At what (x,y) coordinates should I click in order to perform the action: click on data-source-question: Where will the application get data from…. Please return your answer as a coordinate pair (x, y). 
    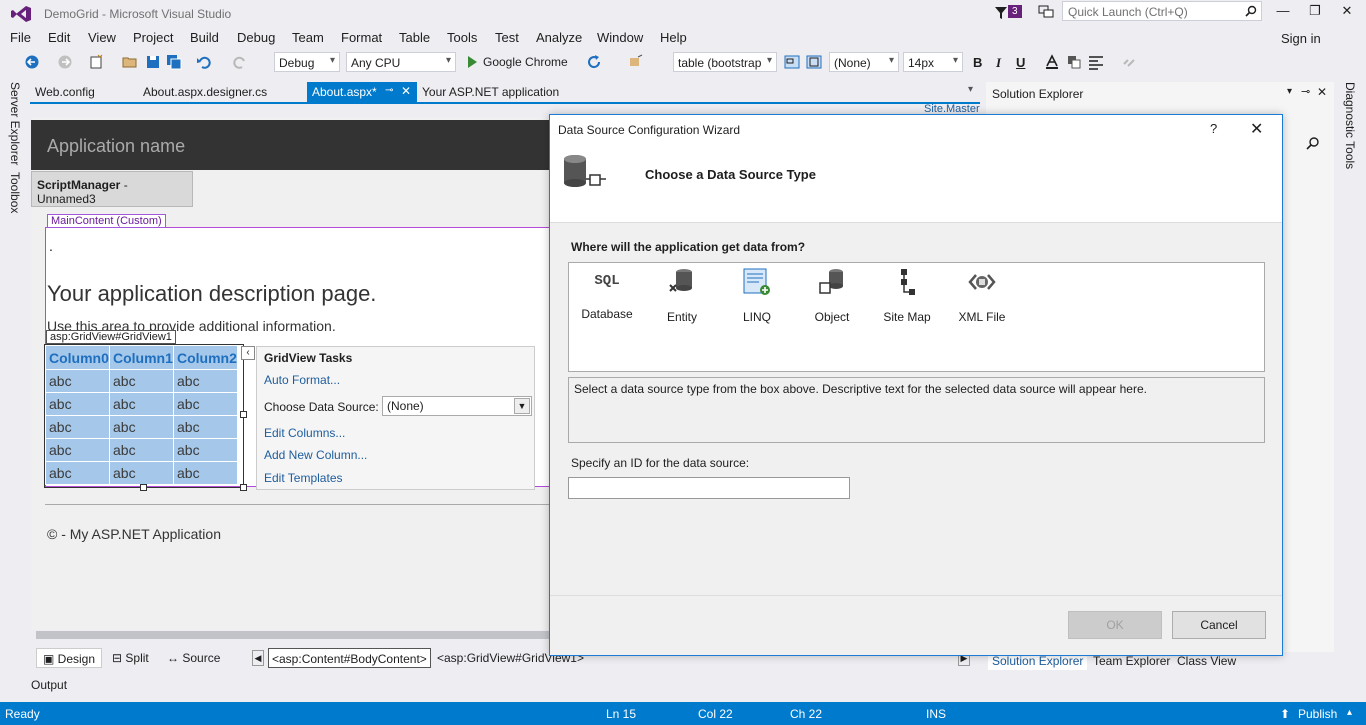
    Looking at the image, I should click on (688, 247).